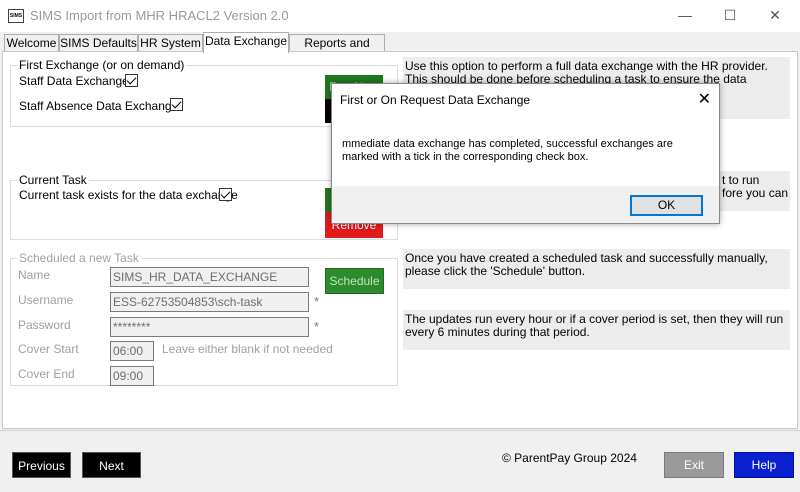  I want to click on maximize-button: ☐, so click(730, 15).